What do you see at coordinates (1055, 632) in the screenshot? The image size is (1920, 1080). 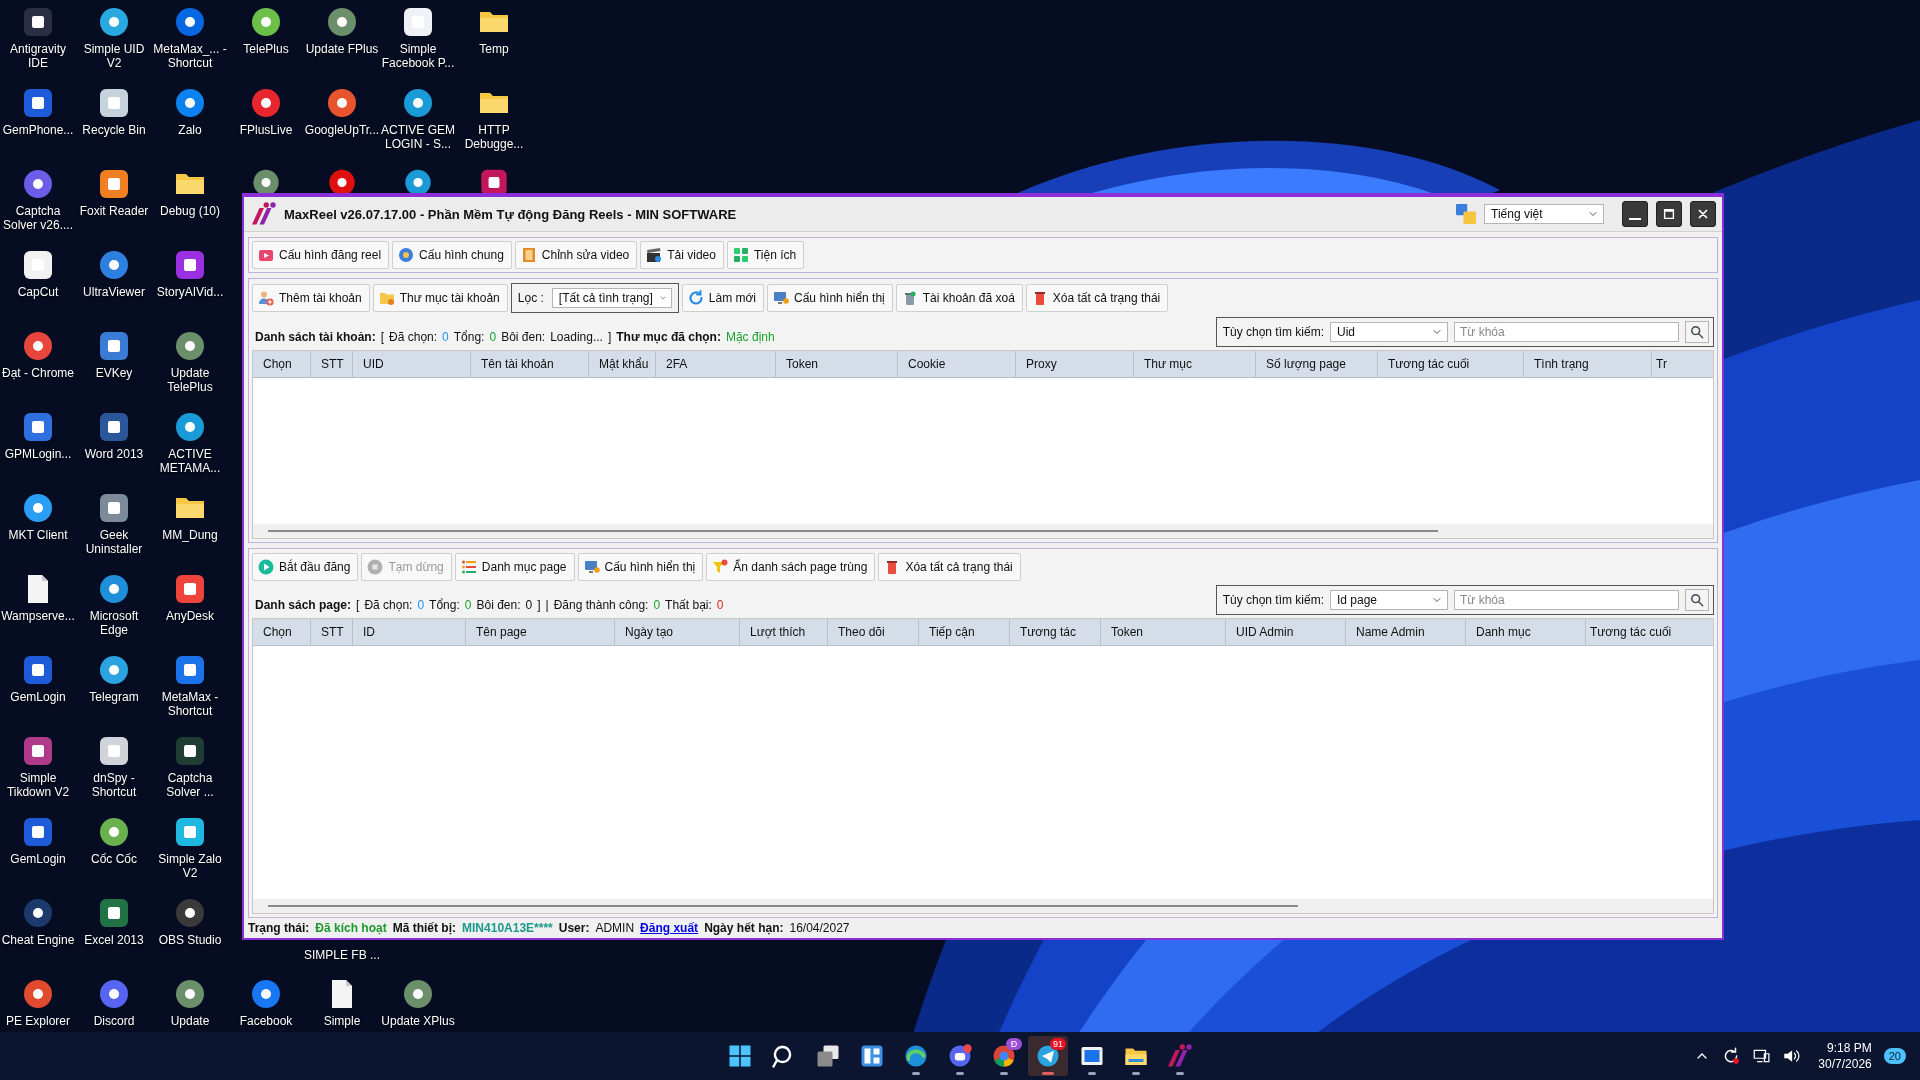 I see `column-header: Tương tác` at bounding box center [1055, 632].